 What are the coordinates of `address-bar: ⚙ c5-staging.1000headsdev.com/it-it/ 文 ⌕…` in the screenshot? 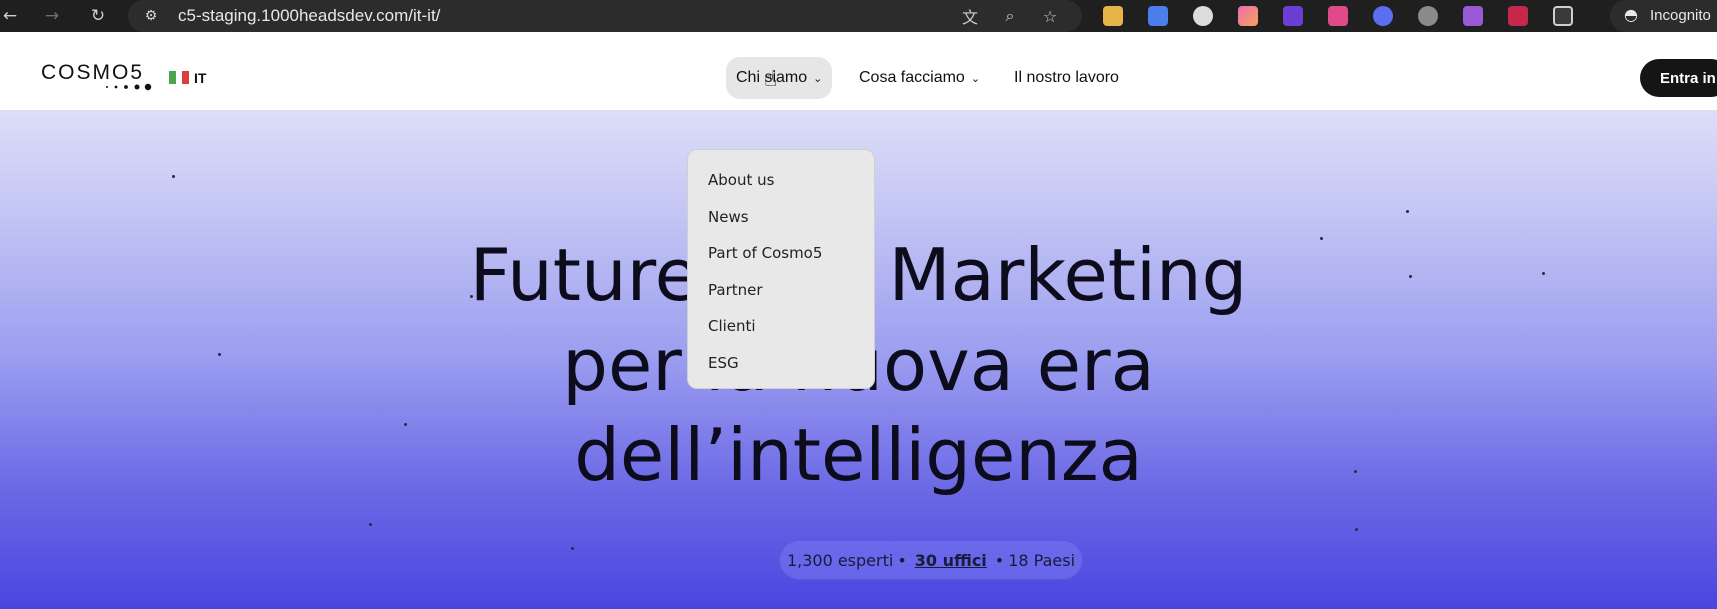 It's located at (605, 16).